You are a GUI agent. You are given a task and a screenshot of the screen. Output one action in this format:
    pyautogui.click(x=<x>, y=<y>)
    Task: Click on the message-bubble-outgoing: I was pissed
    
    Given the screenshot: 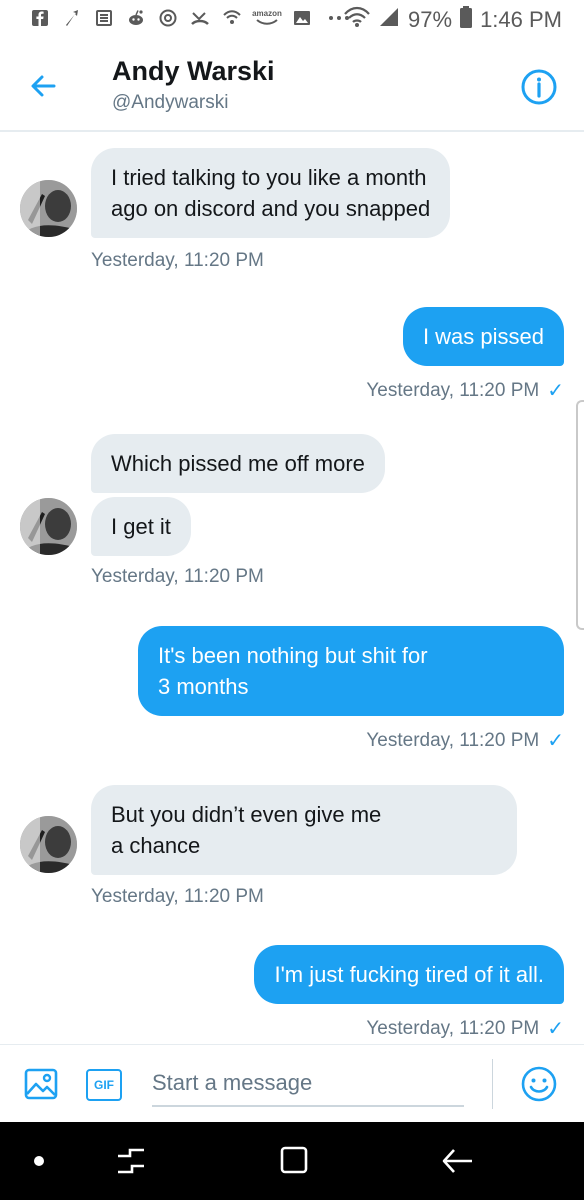 What is the action you would take?
    pyautogui.click(x=483, y=336)
    